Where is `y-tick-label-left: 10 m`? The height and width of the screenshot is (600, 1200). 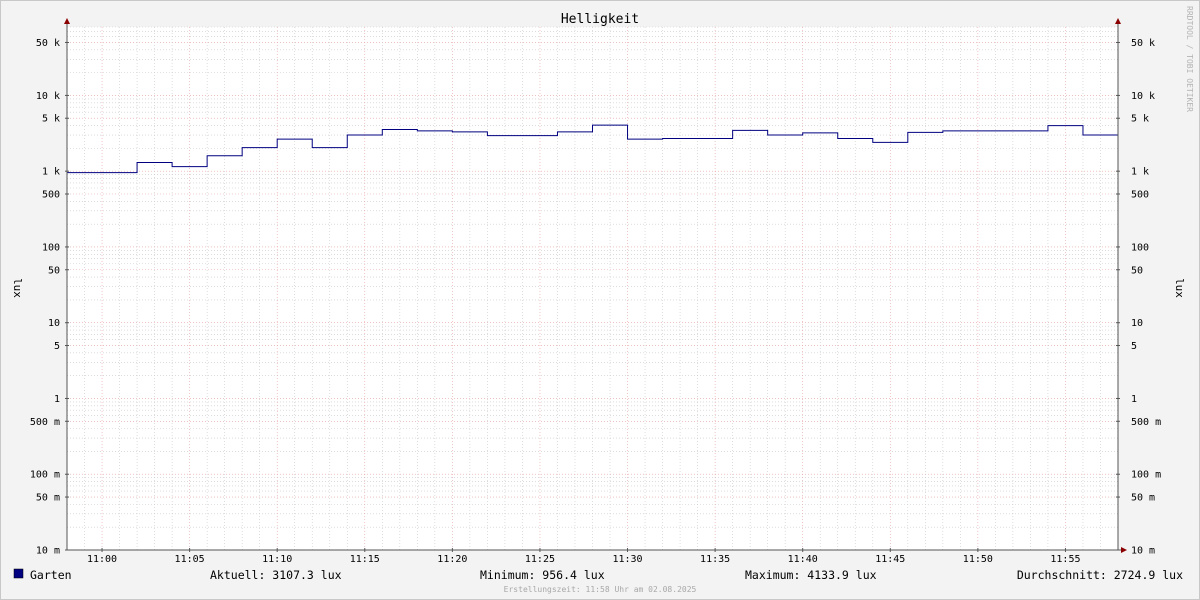
y-tick-label-left: 10 m is located at coordinates (48, 551).